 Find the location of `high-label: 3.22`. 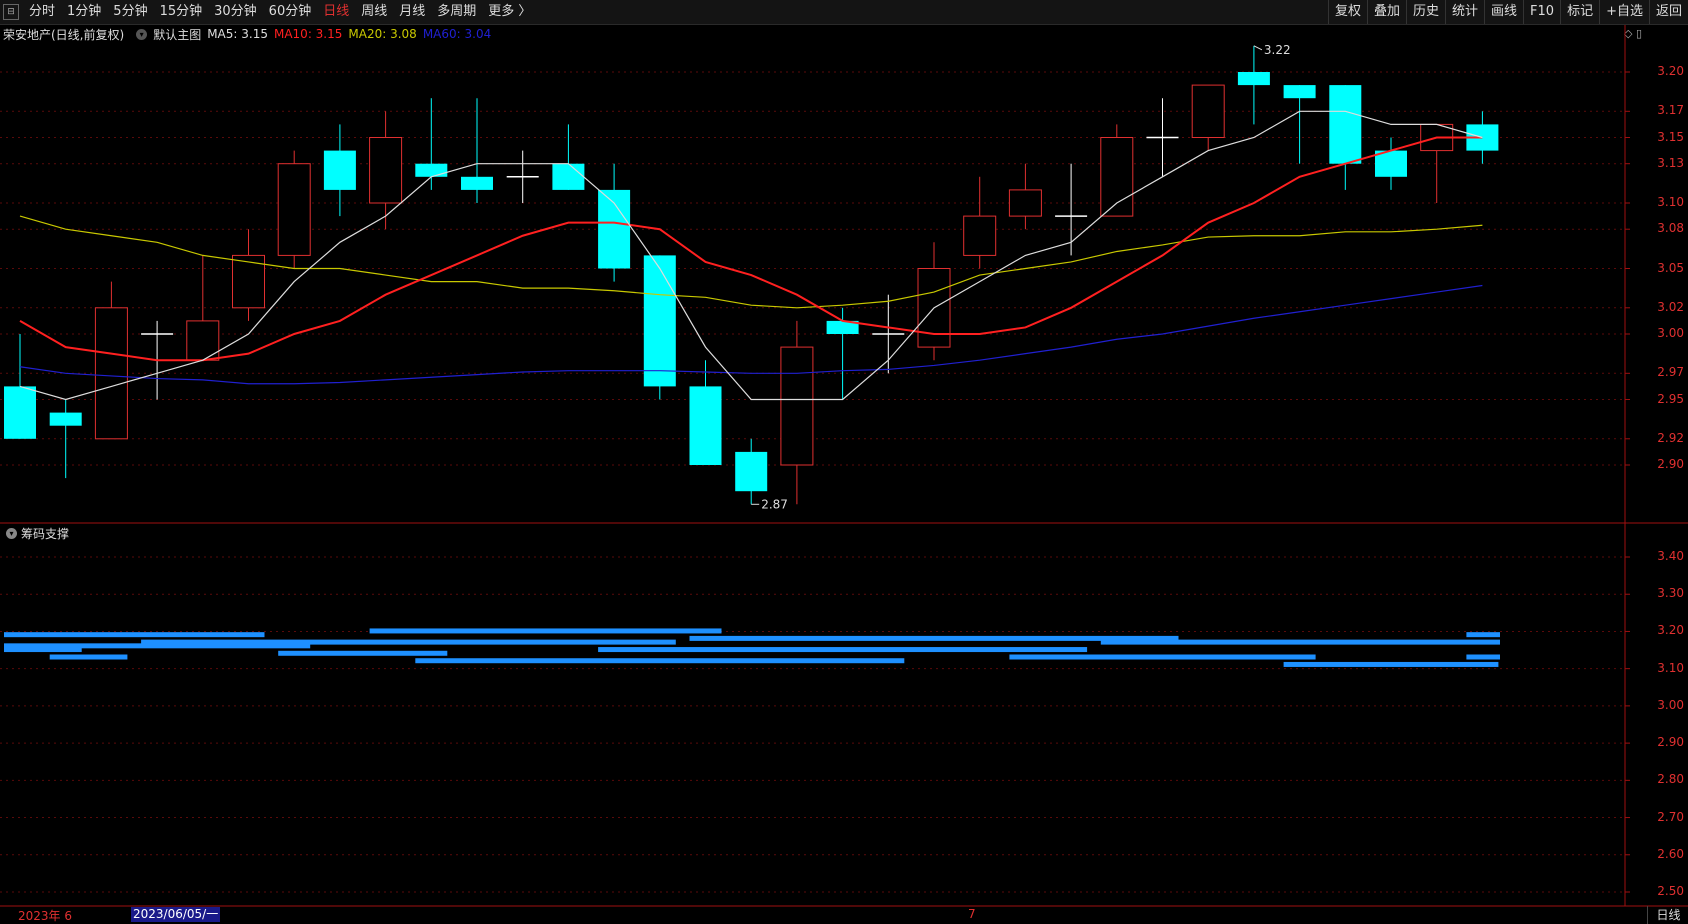

high-label: 3.22 is located at coordinates (1277, 50).